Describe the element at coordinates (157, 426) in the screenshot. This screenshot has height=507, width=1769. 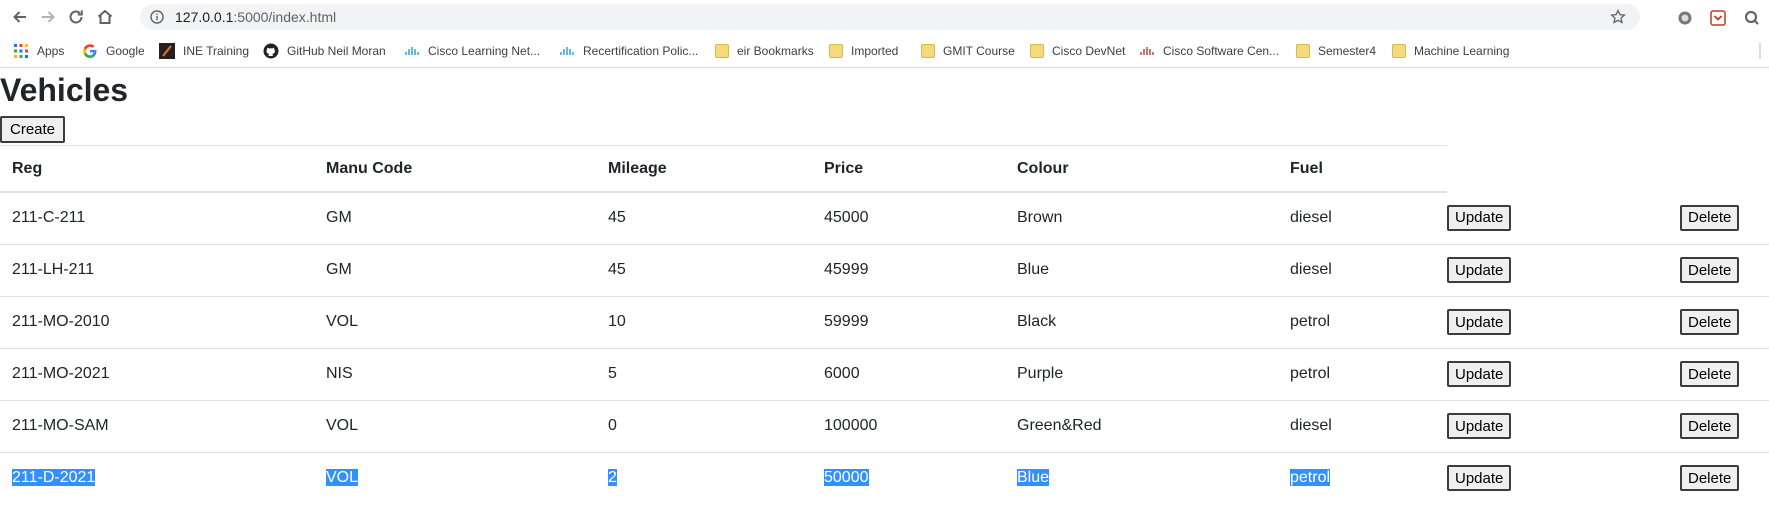
I see `cell-reg: 211-MO-SAM` at that location.